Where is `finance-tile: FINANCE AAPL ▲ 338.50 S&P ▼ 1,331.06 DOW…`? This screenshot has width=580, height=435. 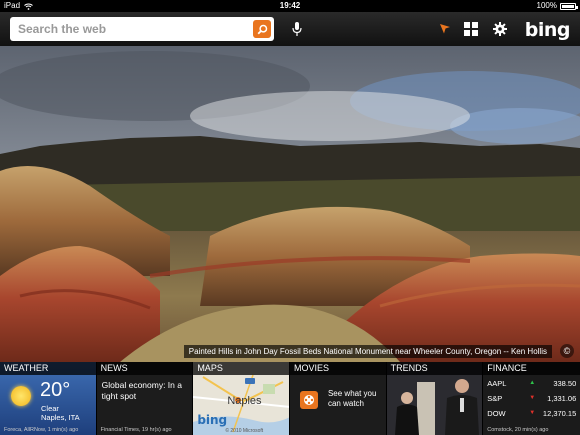 finance-tile: FINANCE AAPL ▲ 338.50 S&P ▼ 1,331.06 DOW… is located at coordinates (531, 398).